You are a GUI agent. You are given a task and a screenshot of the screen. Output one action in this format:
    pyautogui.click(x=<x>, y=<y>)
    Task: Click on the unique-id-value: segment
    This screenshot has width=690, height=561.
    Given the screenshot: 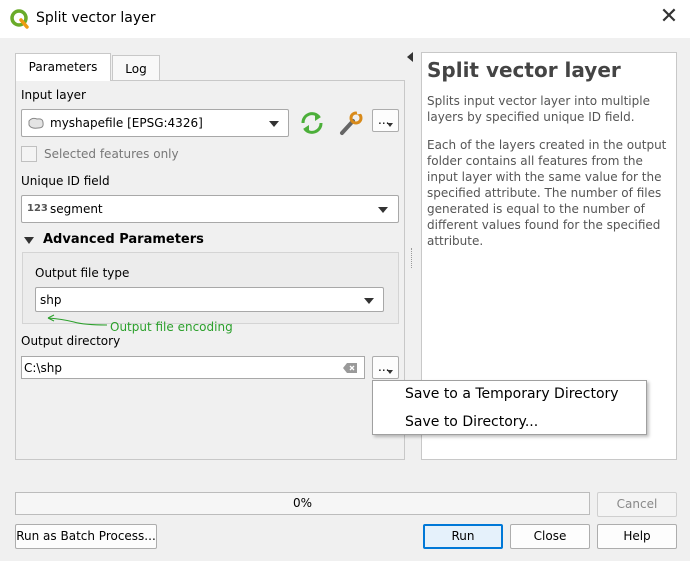 What is the action you would take?
    pyautogui.click(x=76, y=209)
    